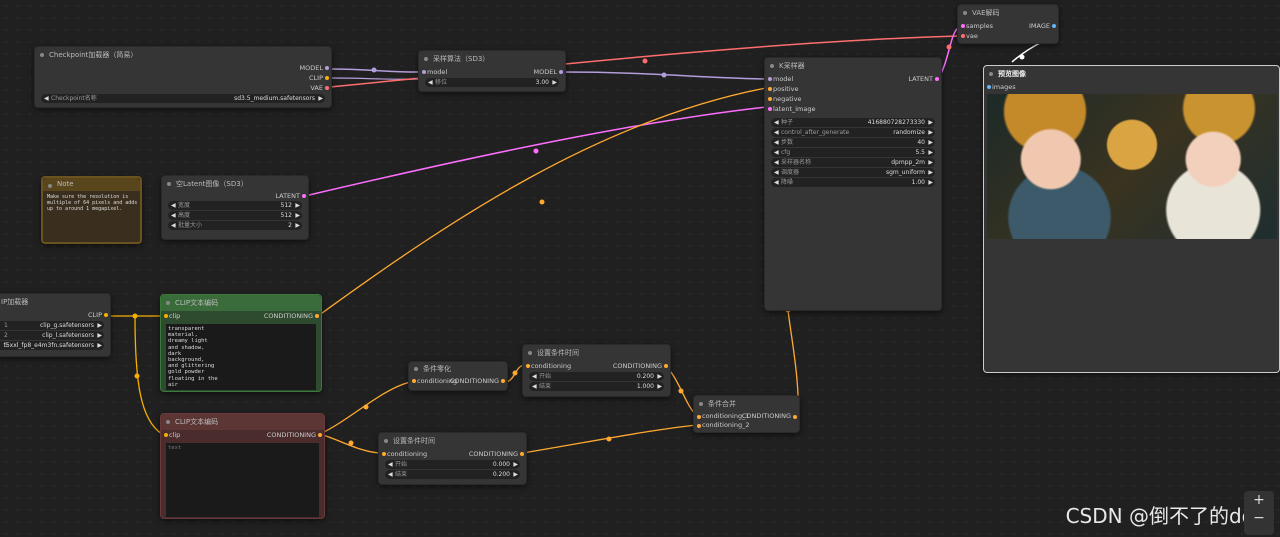  Describe the element at coordinates (853, 122) in the screenshot. I see `seed-widget: ◀ 种子 416880728273330 ▶` at that location.